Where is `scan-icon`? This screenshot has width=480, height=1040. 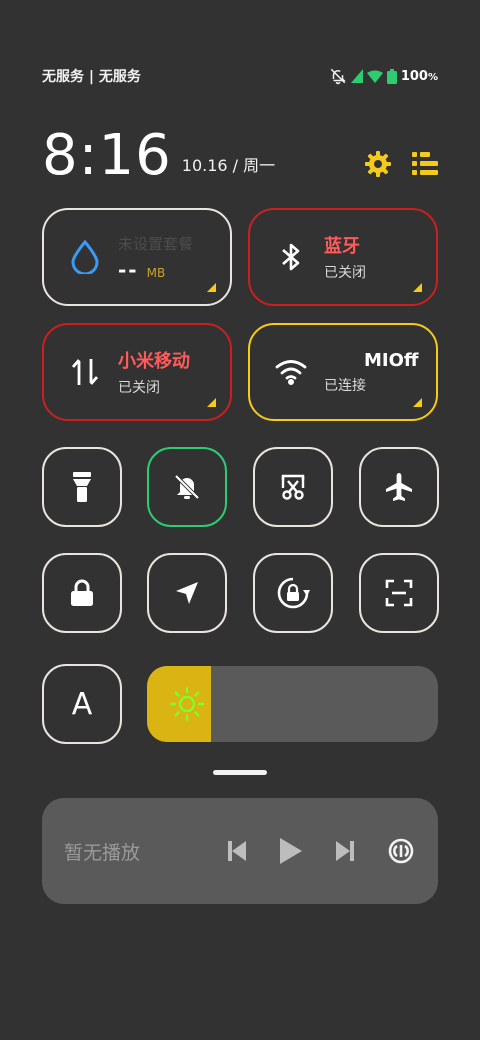 scan-icon is located at coordinates (399, 593).